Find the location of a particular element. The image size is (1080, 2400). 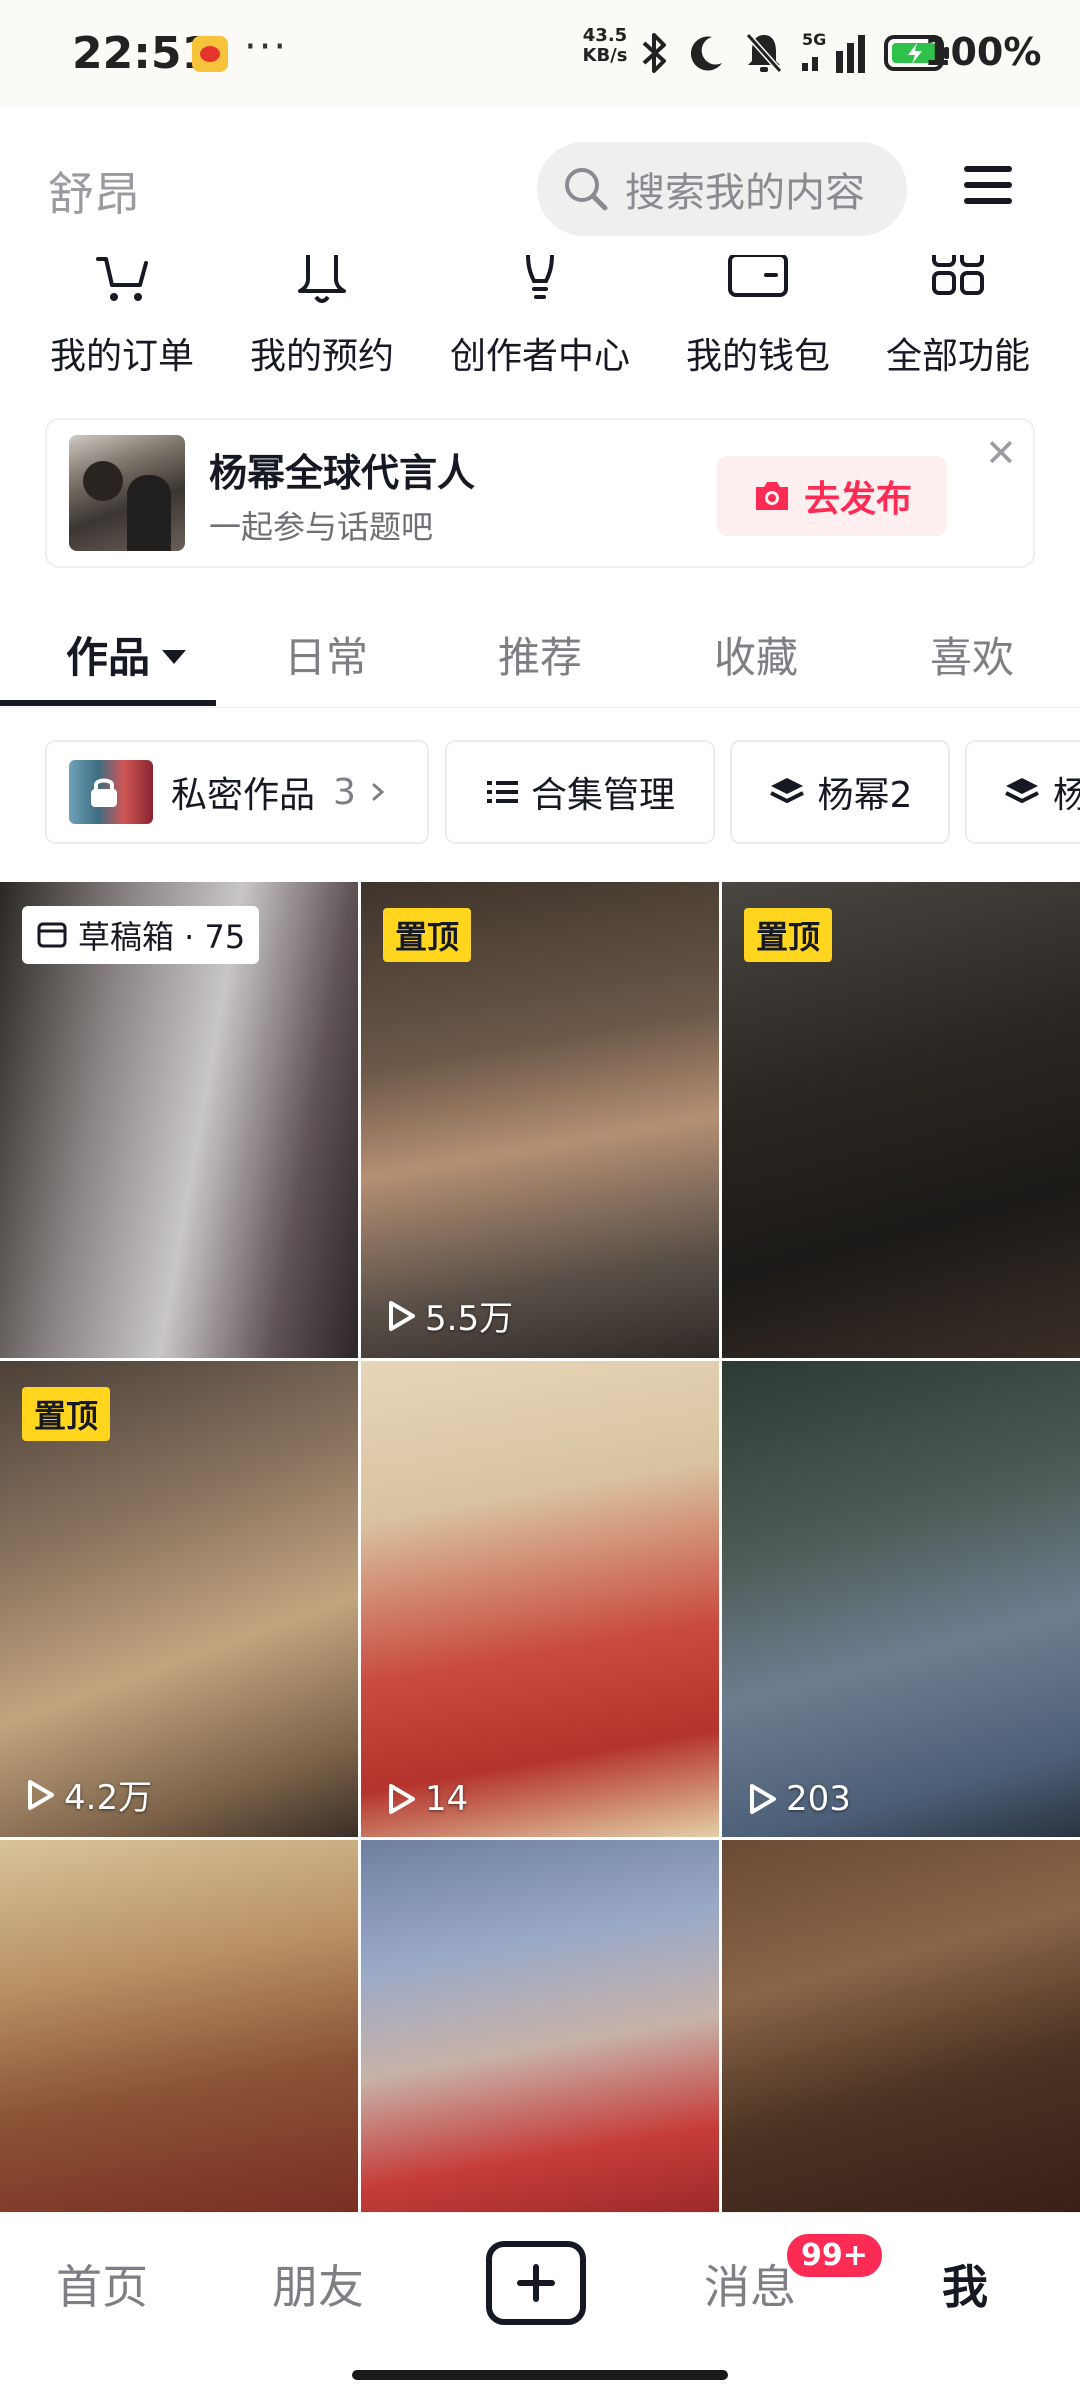

play-count: 5.5万 is located at coordinates (448, 1315).